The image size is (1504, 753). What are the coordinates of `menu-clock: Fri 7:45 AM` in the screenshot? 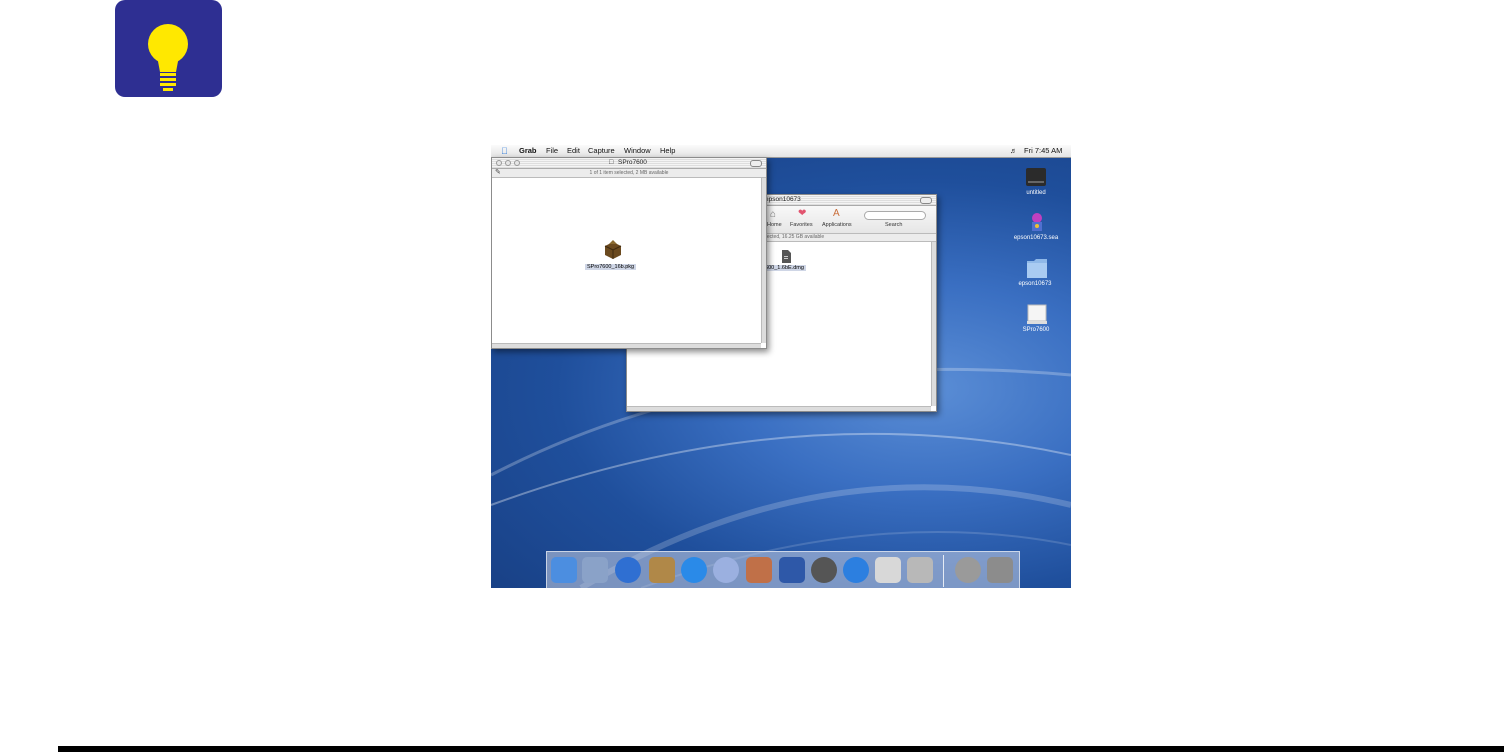 It's located at (1043, 150).